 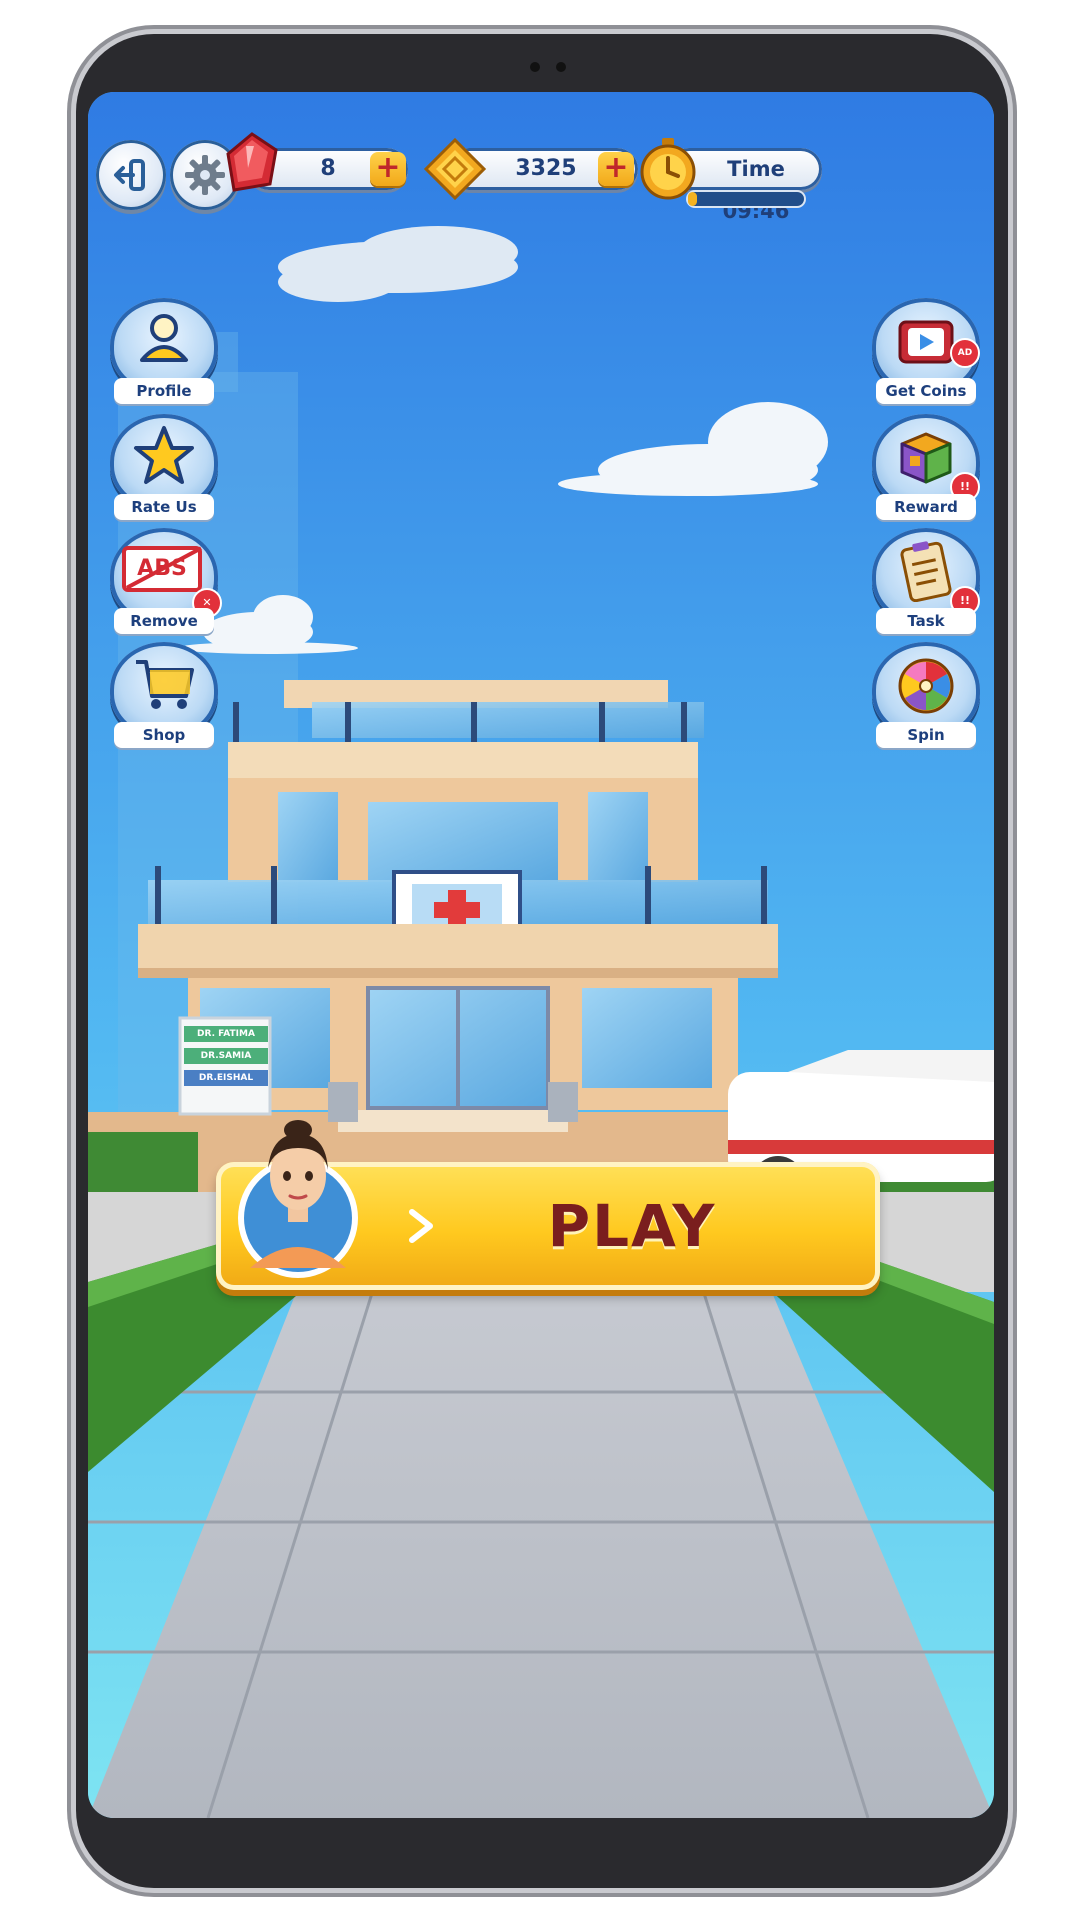 What do you see at coordinates (926, 458) in the screenshot?
I see `gift-box-icon` at bounding box center [926, 458].